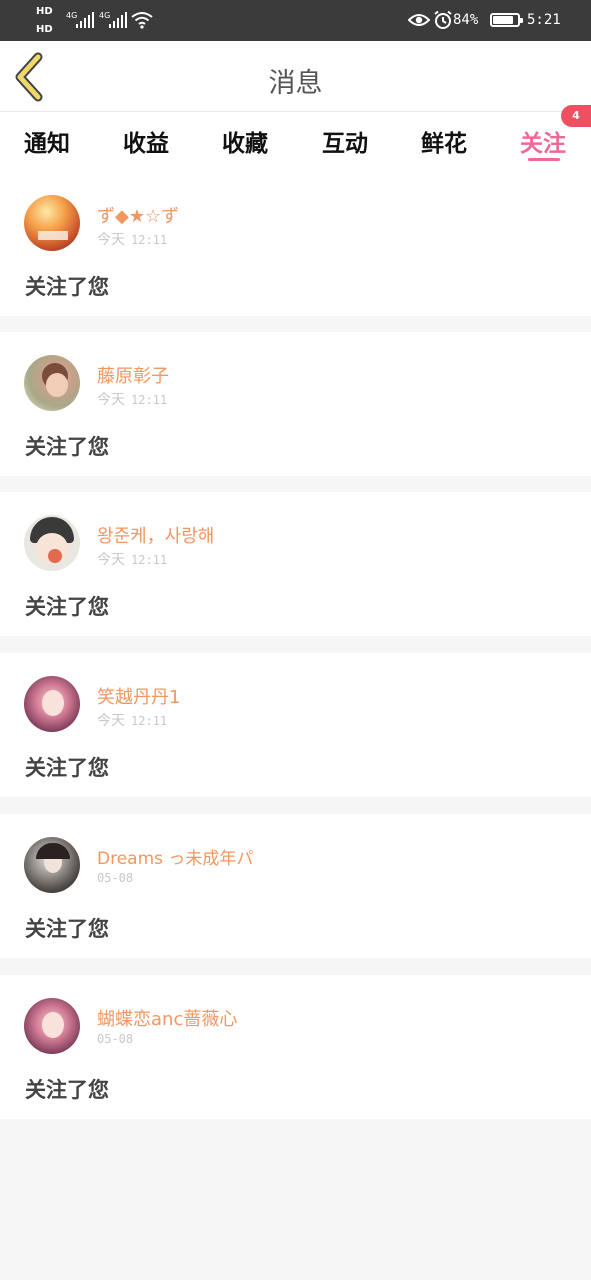  I want to click on tab-flowers: 鲜花, so click(444, 141).